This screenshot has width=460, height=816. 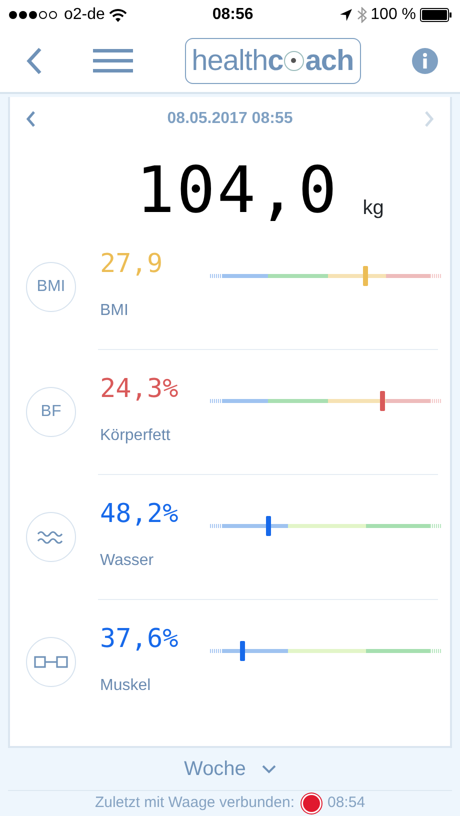 What do you see at coordinates (230, 119) in the screenshot?
I see `date-label: 08.05.2017 08:55` at bounding box center [230, 119].